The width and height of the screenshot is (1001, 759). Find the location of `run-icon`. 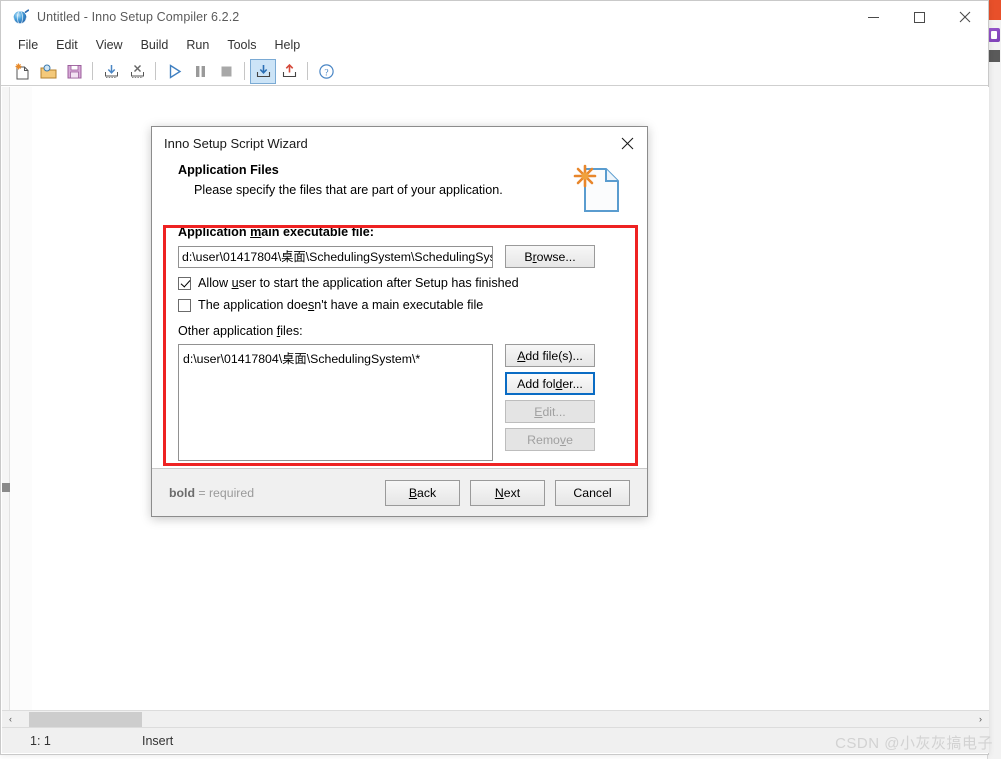

run-icon is located at coordinates (174, 71).